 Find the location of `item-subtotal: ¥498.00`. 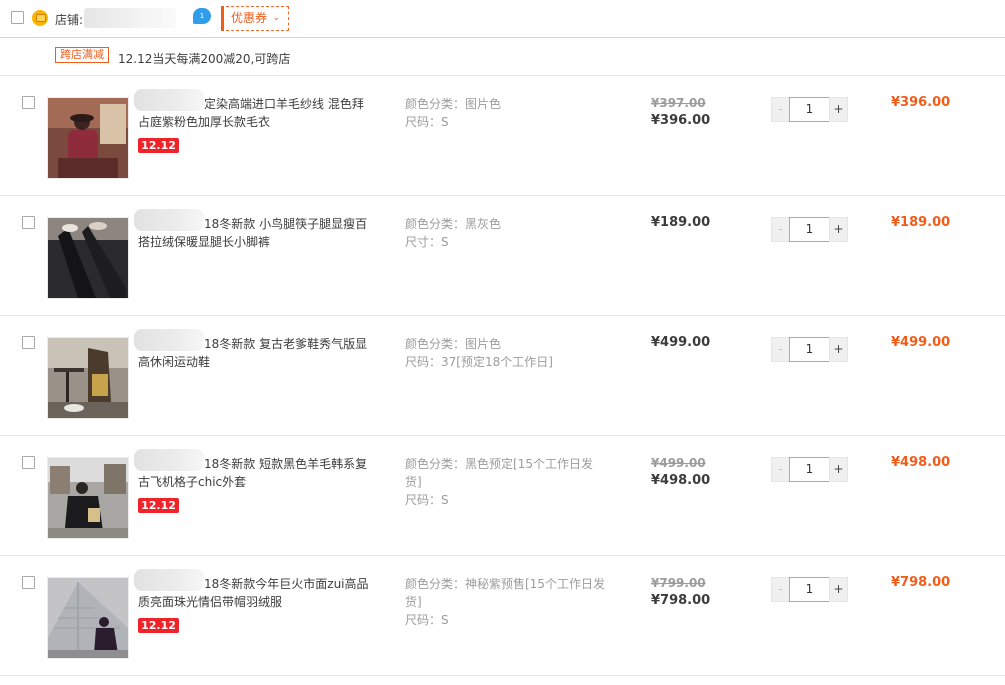

item-subtotal: ¥498.00 is located at coordinates (921, 462).